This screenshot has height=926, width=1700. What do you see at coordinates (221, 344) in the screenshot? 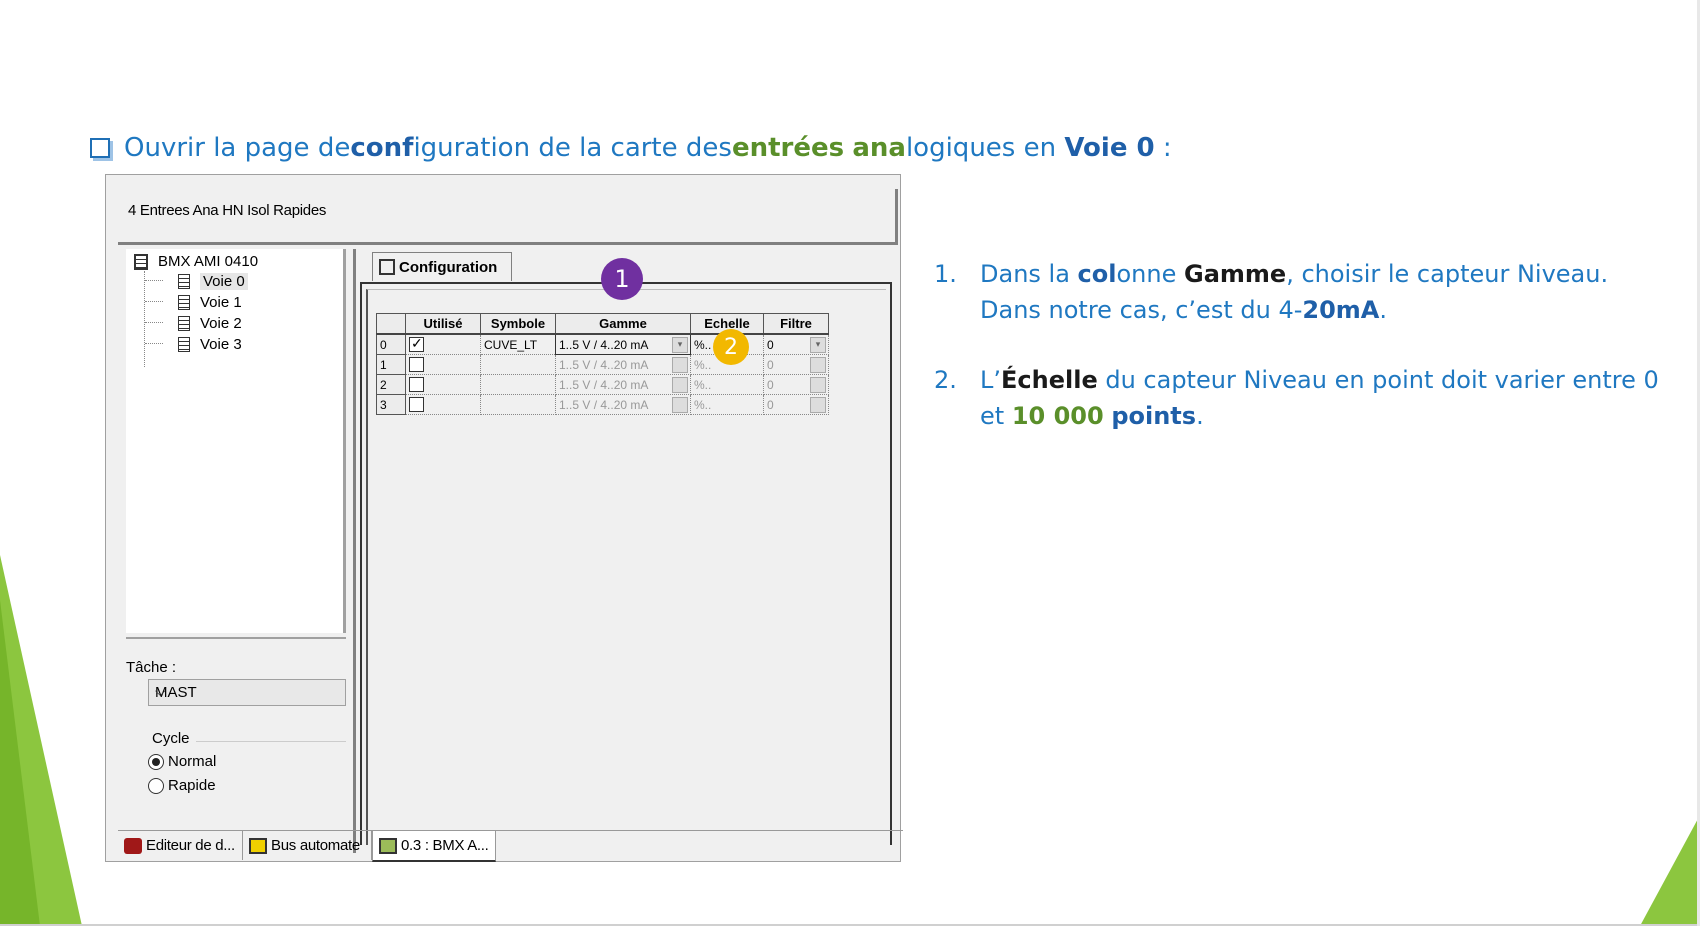
I see `tree-item-label: Voie 3` at bounding box center [221, 344].